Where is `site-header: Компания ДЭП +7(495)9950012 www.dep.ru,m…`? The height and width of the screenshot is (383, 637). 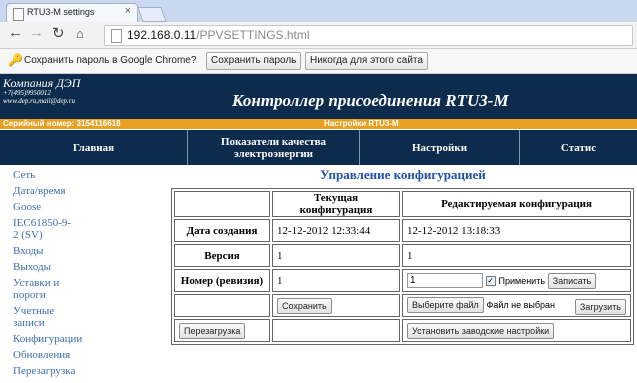
site-header: Компания ДЭП +7(495)9950012 www.dep.ru,m… is located at coordinates (318, 96).